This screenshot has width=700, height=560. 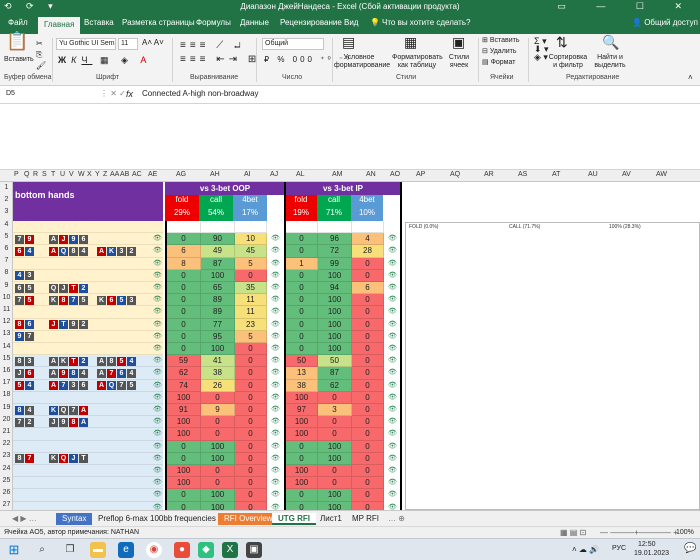 What do you see at coordinates (6, 285) in the screenshot?
I see `row-header: 9` at bounding box center [6, 285].